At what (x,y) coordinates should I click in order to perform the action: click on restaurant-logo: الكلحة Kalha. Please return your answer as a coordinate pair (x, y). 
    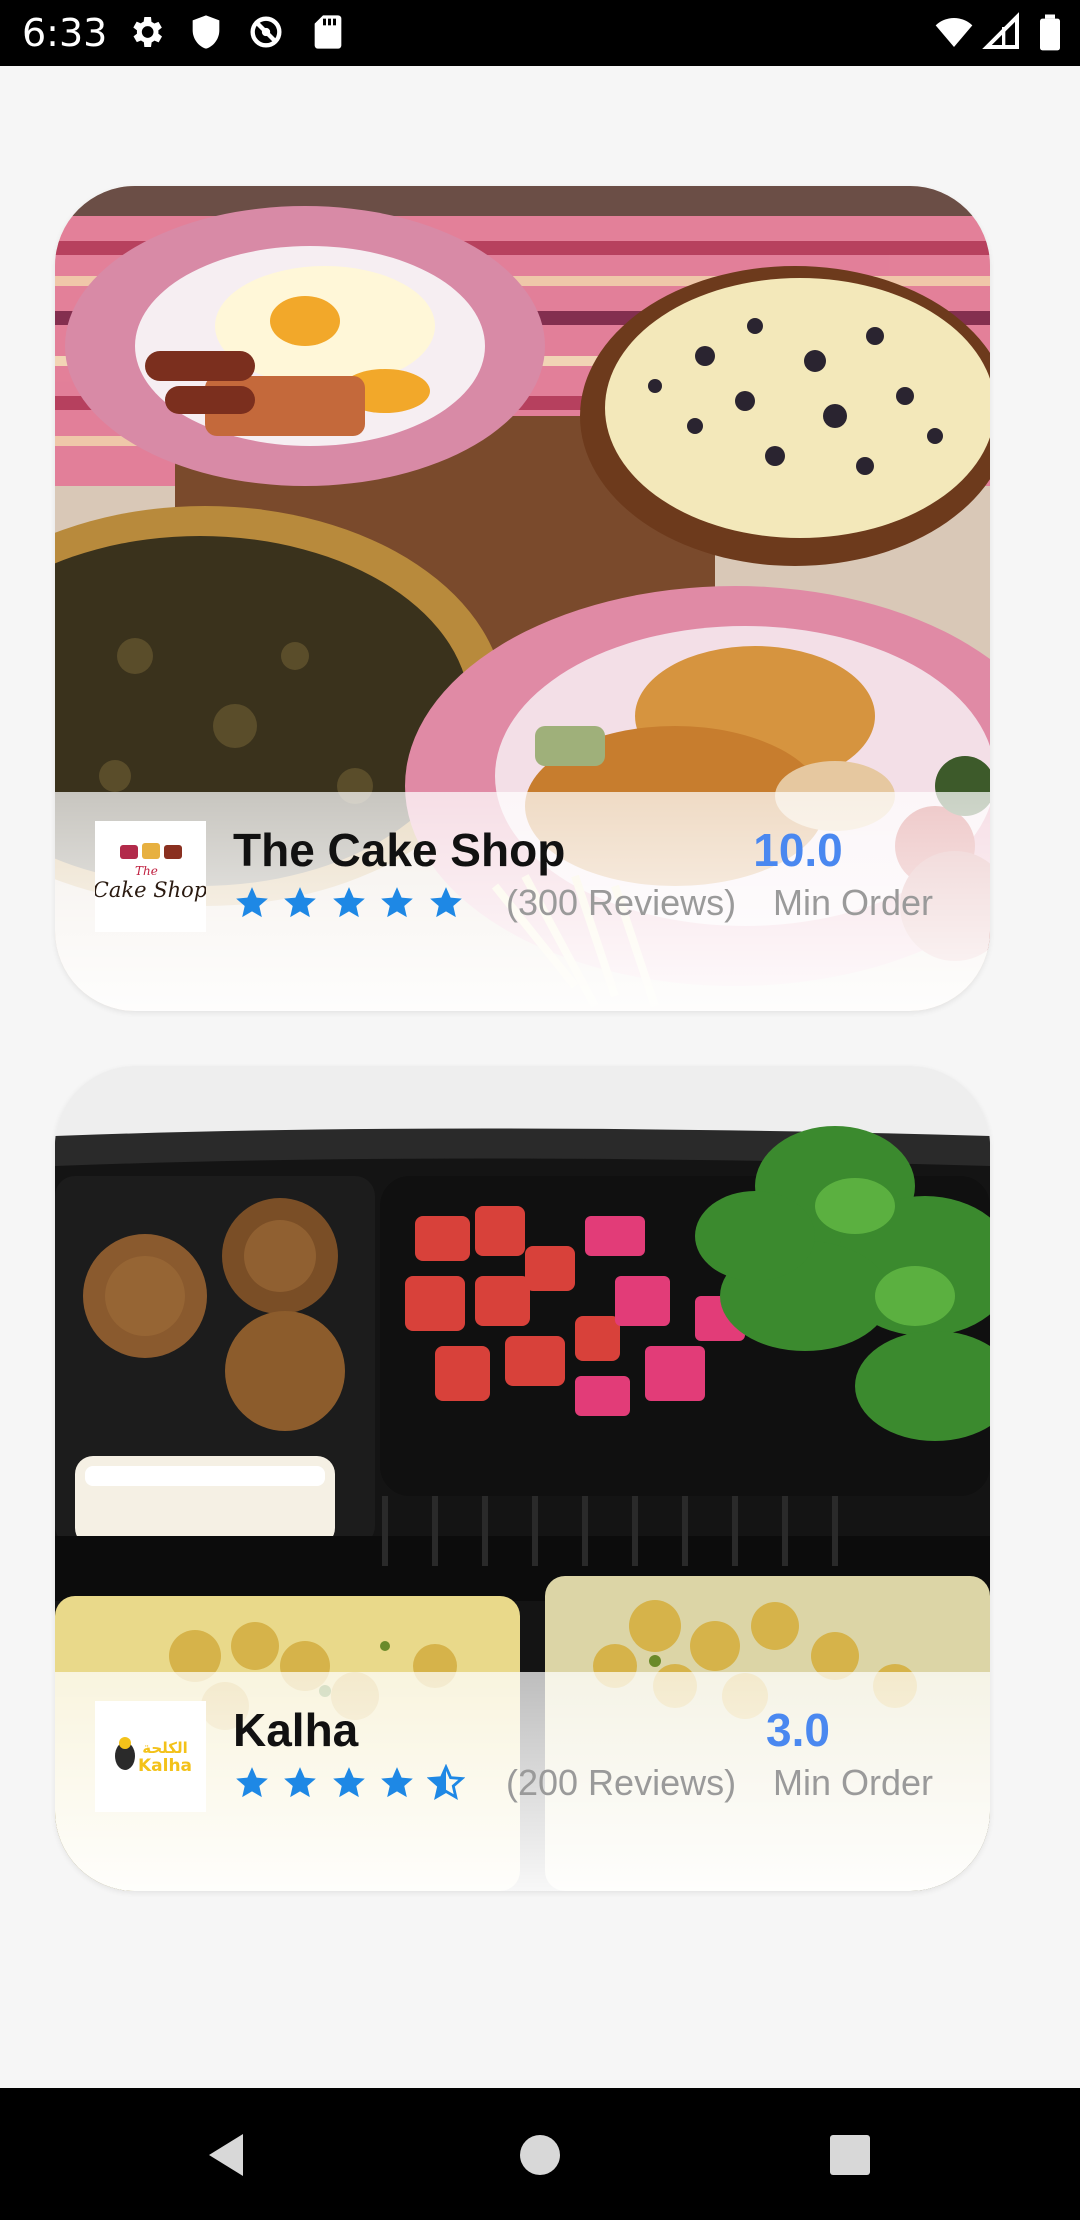
    Looking at the image, I should click on (150, 1756).